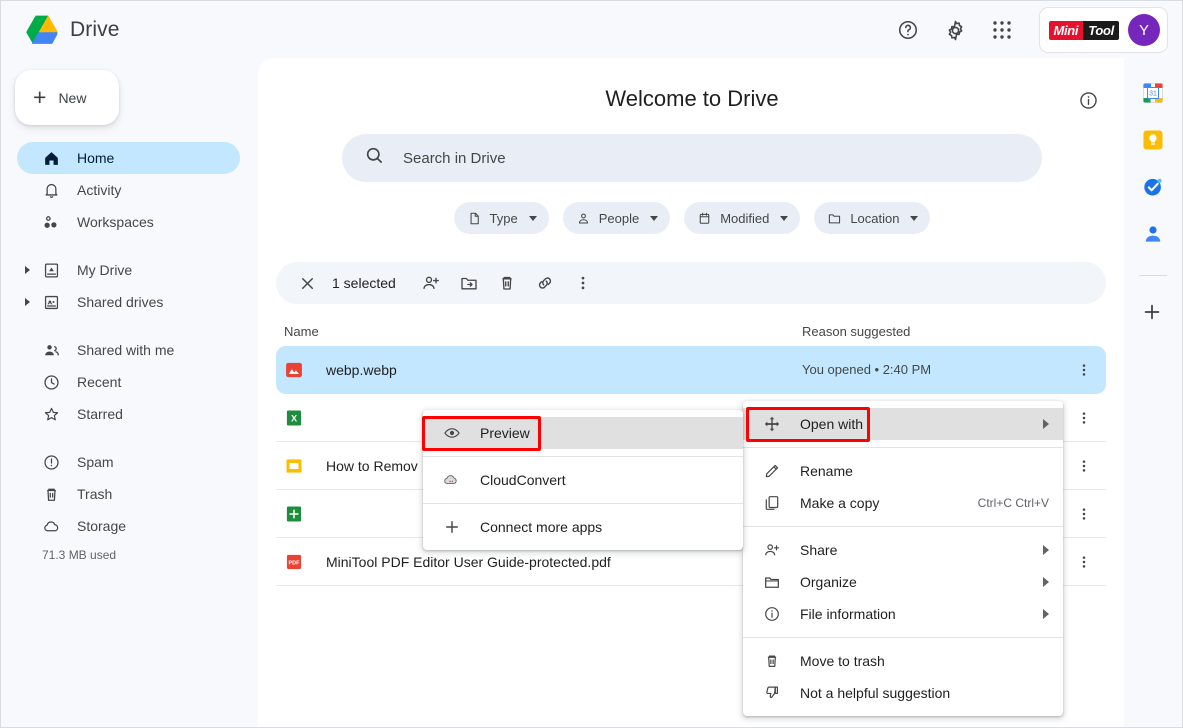 Image resolution: width=1183 pixels, height=728 pixels. Describe the element at coordinates (543, 331) in the screenshot. I see `column-header-name: Name` at that location.